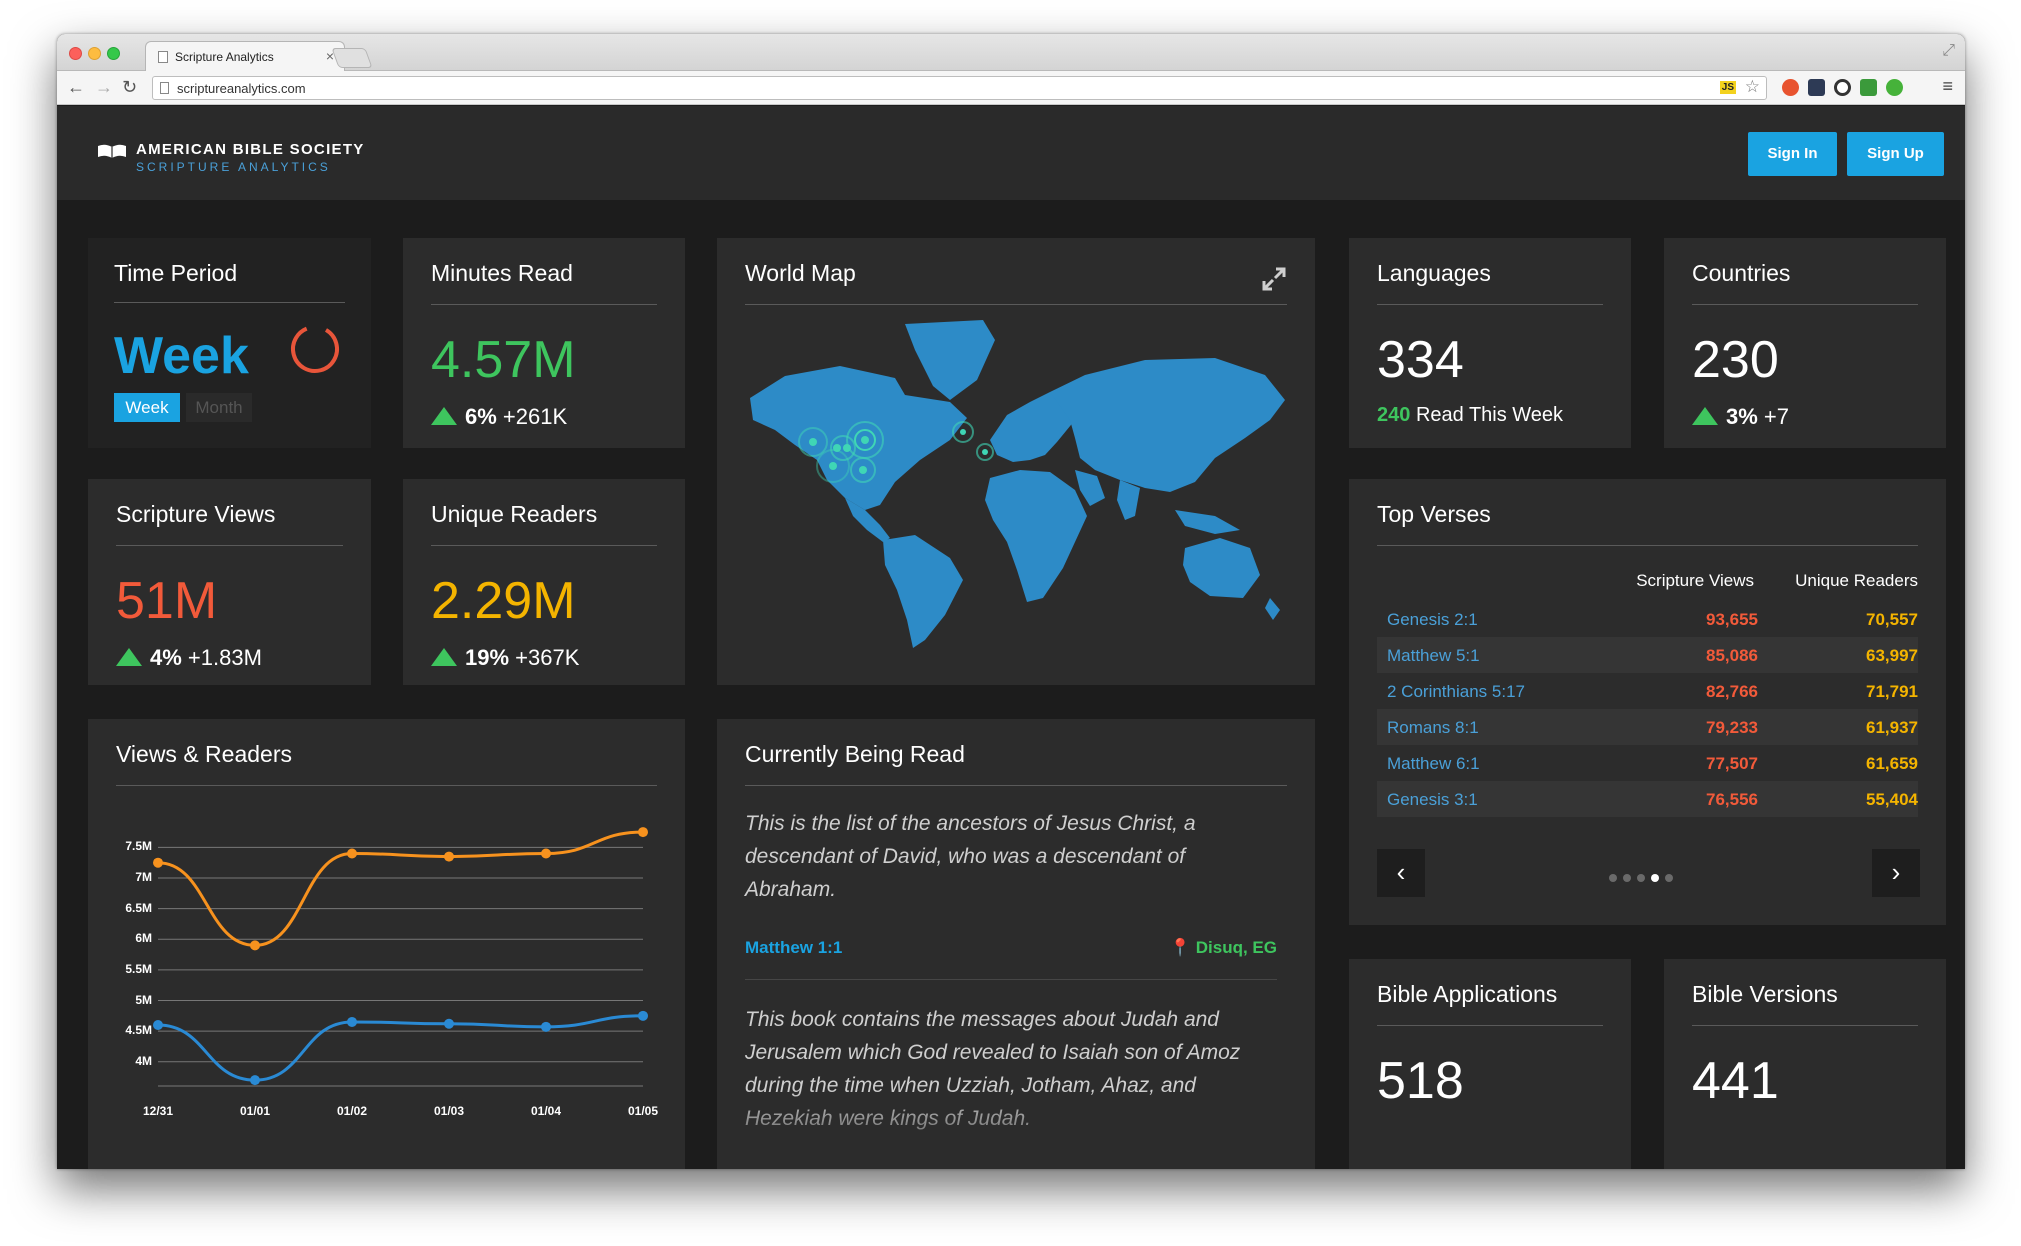  What do you see at coordinates (1647, 619) in the screenshot?
I see `verse-row: Genesis 2:1 93,655 70,557` at bounding box center [1647, 619].